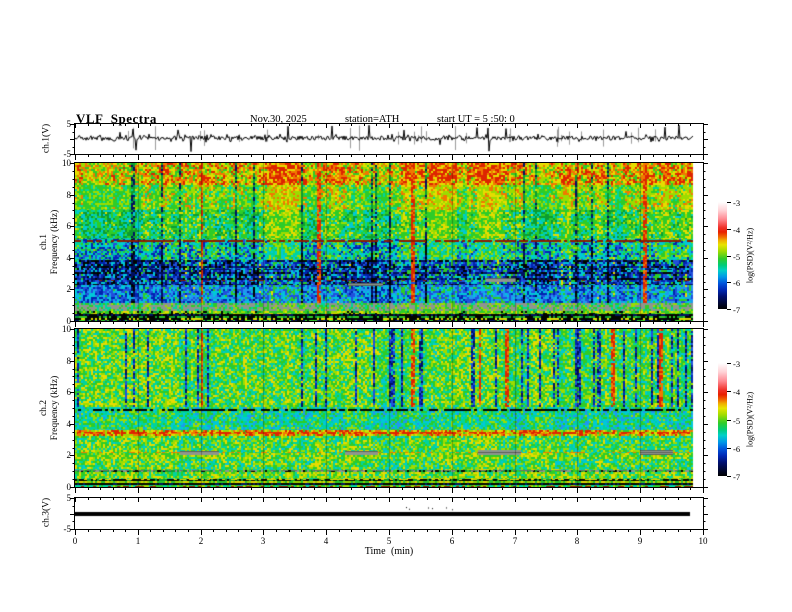 This screenshot has height=612, width=792. I want to click on time-tick-label: 9, so click(640, 541).